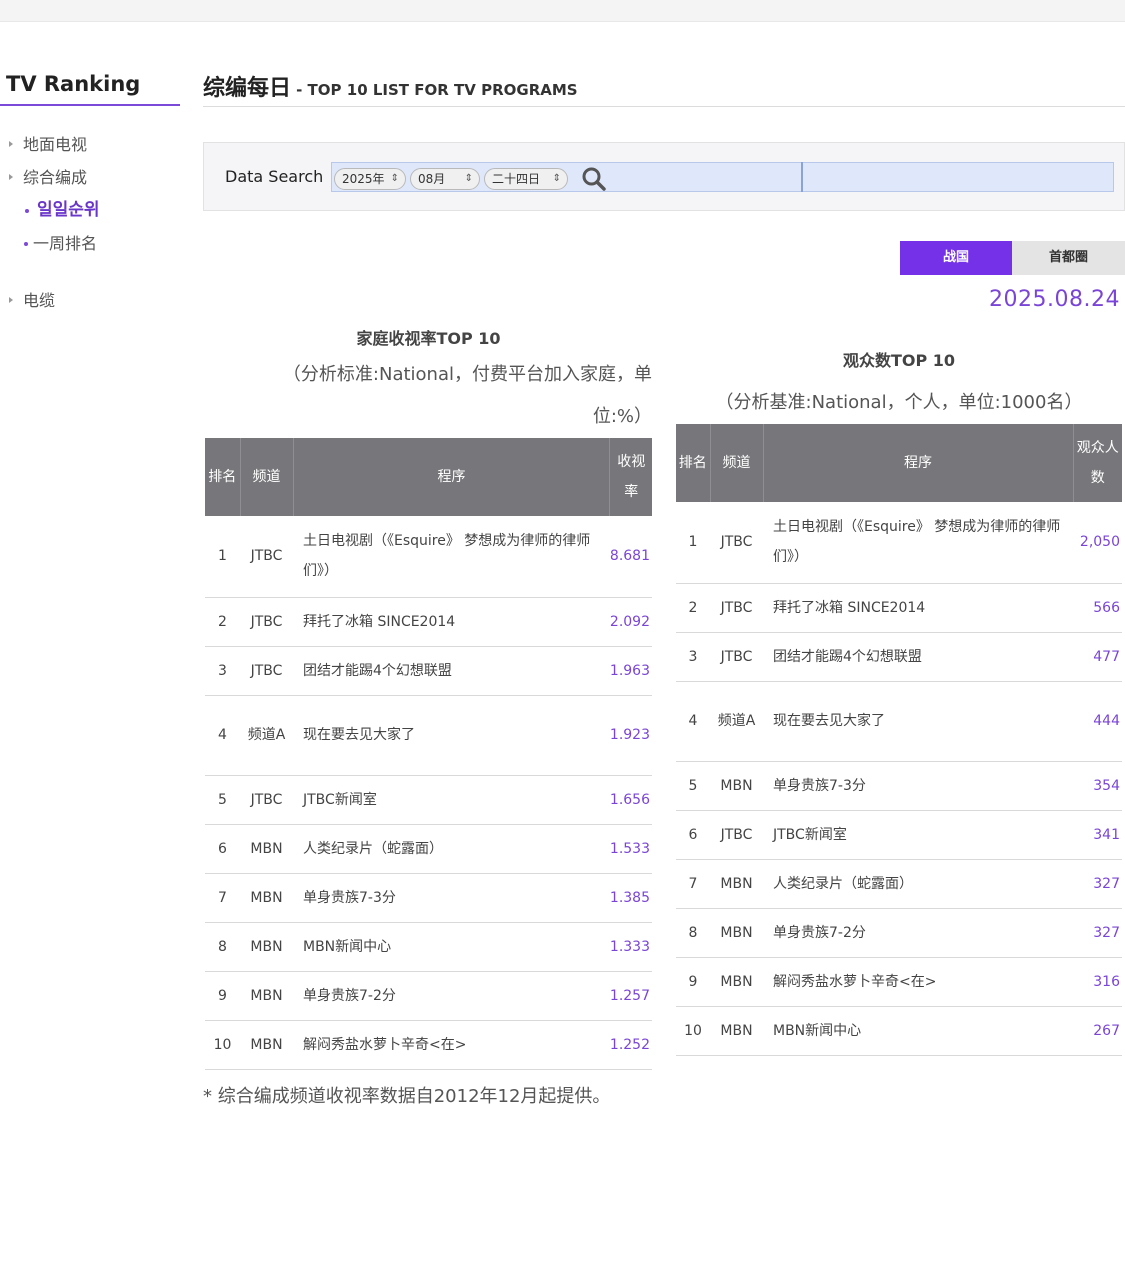 The width and height of the screenshot is (1125, 1270). What do you see at coordinates (1054, 299) in the screenshot?
I see `ranking-date: 2025.08.24` at bounding box center [1054, 299].